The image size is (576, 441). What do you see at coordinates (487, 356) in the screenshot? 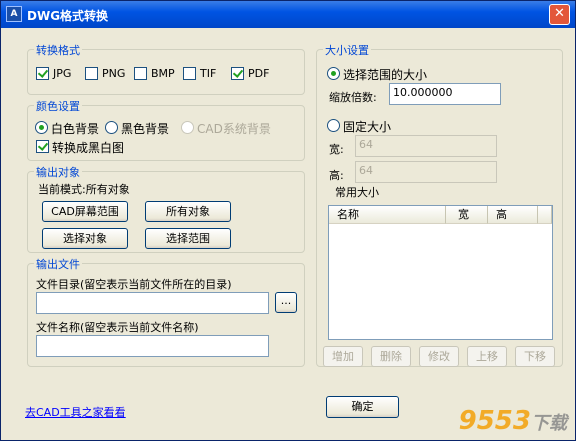
I see `move-up-button: 上移` at bounding box center [487, 356].